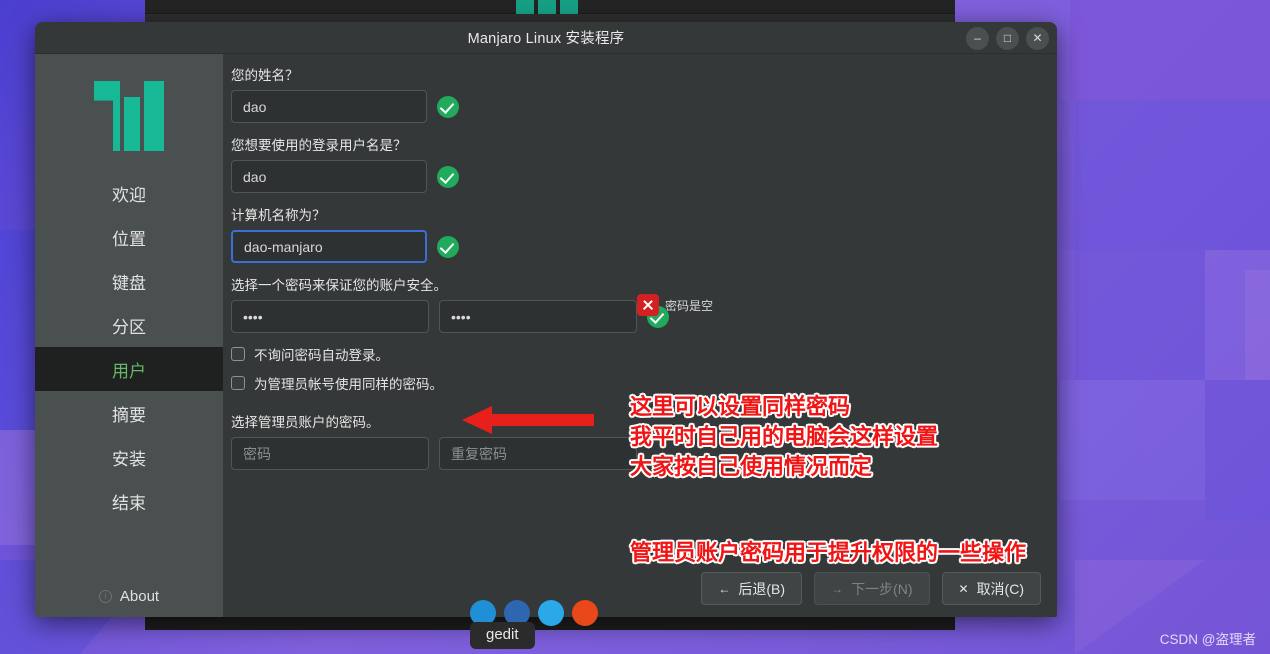 The image size is (1270, 654). What do you see at coordinates (129, 193) in the screenshot?
I see `sidebar-item-welcome: 欢迎` at bounding box center [129, 193].